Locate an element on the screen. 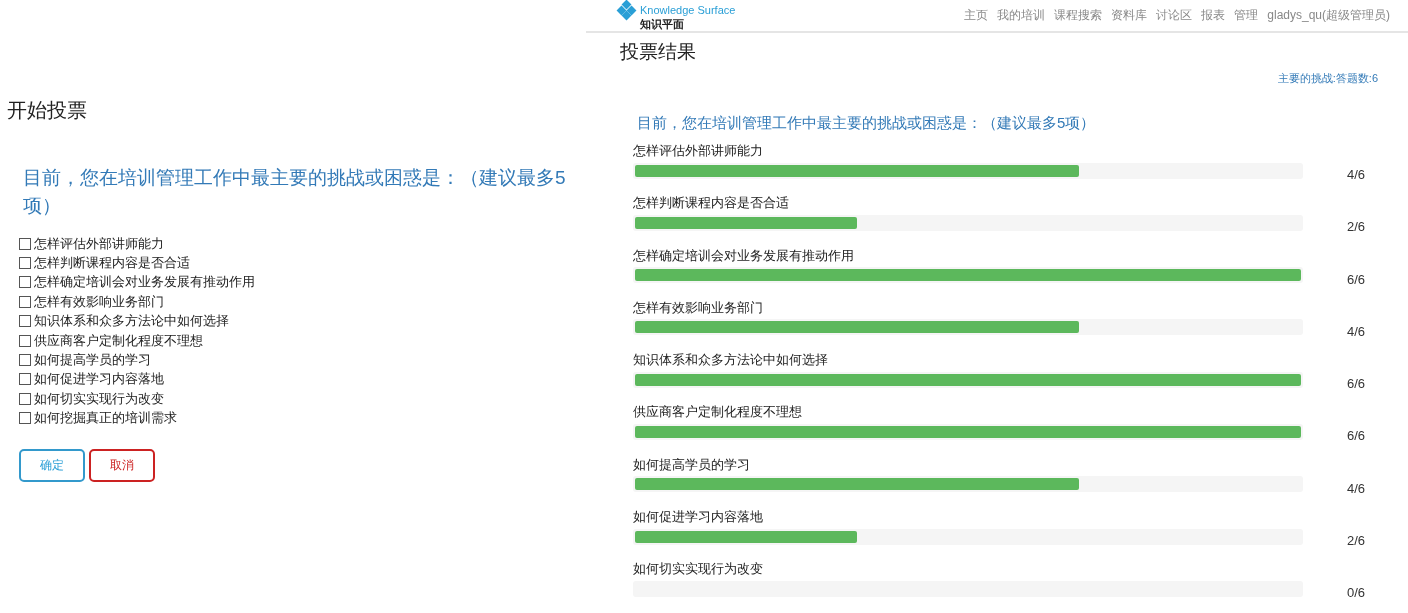  answer-count-summary: 主要的挑战:答题数:6 is located at coordinates (1327, 78).